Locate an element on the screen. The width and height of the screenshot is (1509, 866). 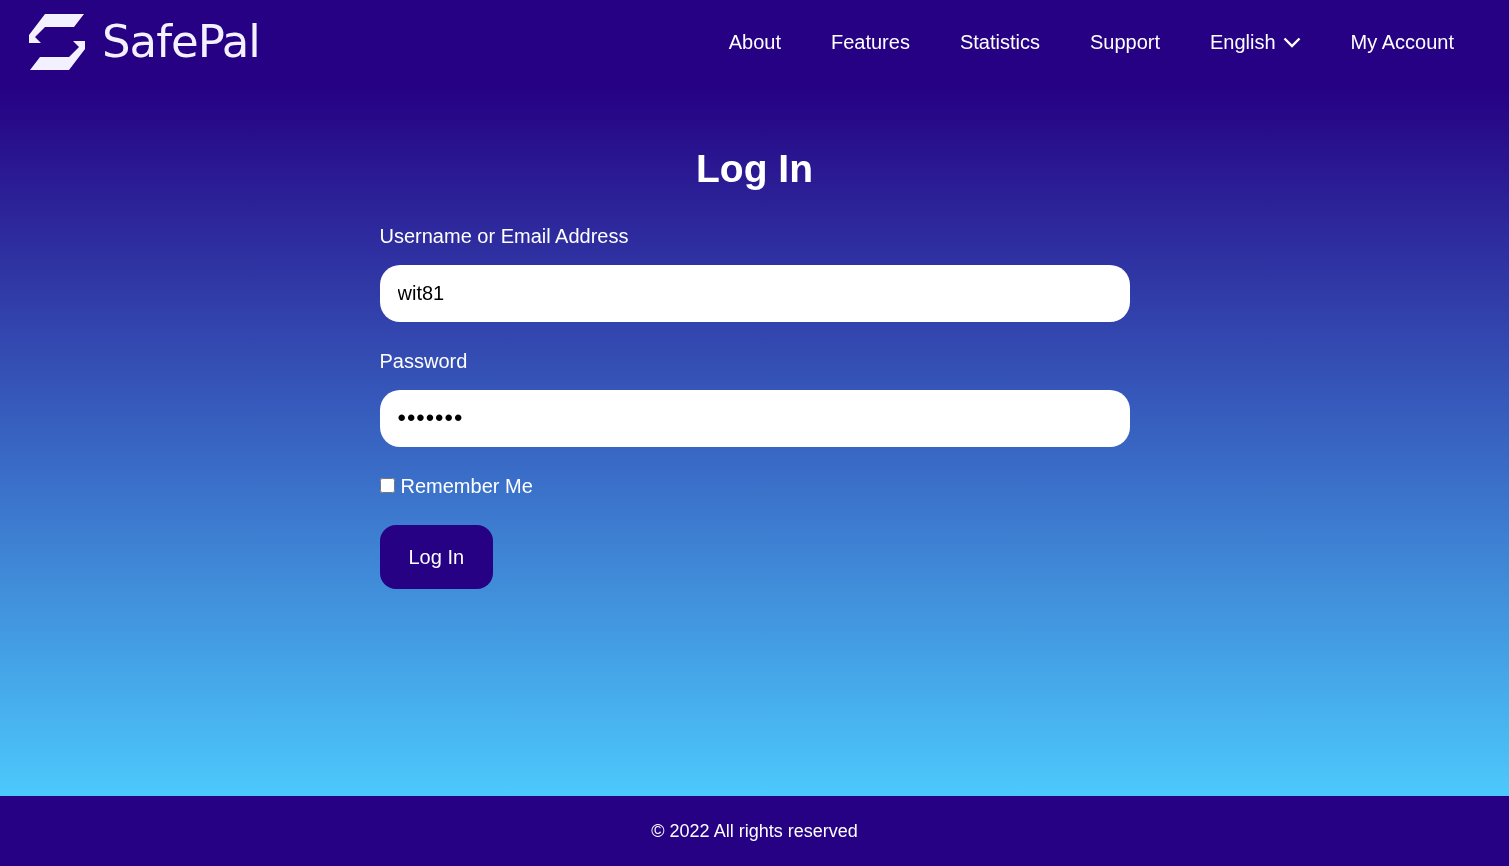
nav-link: My Account is located at coordinates (1403, 42).